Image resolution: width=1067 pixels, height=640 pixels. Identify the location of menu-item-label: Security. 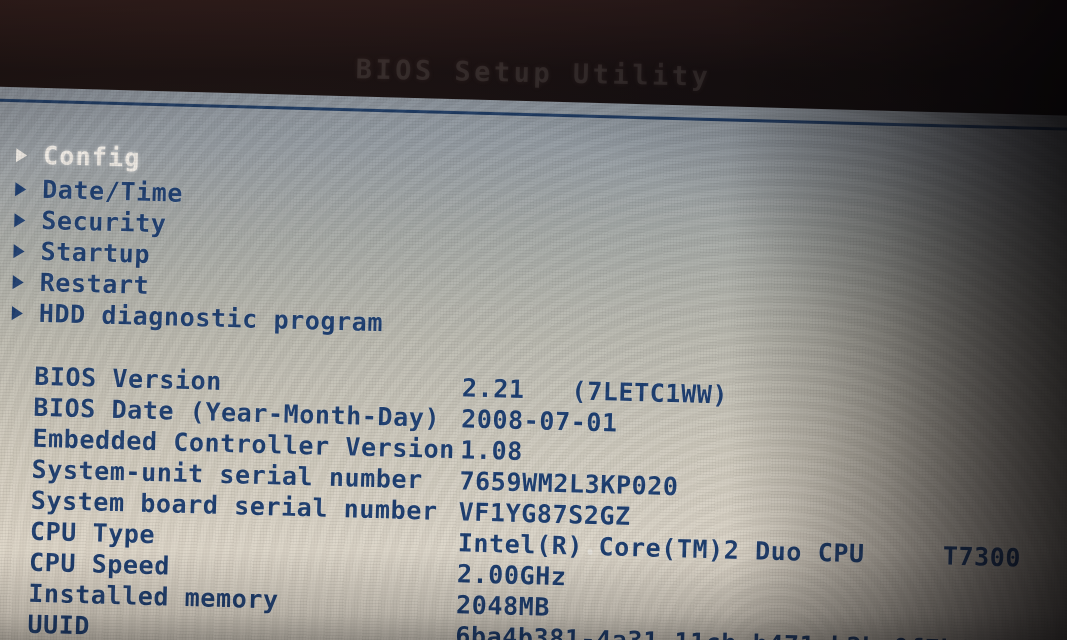
(103, 222).